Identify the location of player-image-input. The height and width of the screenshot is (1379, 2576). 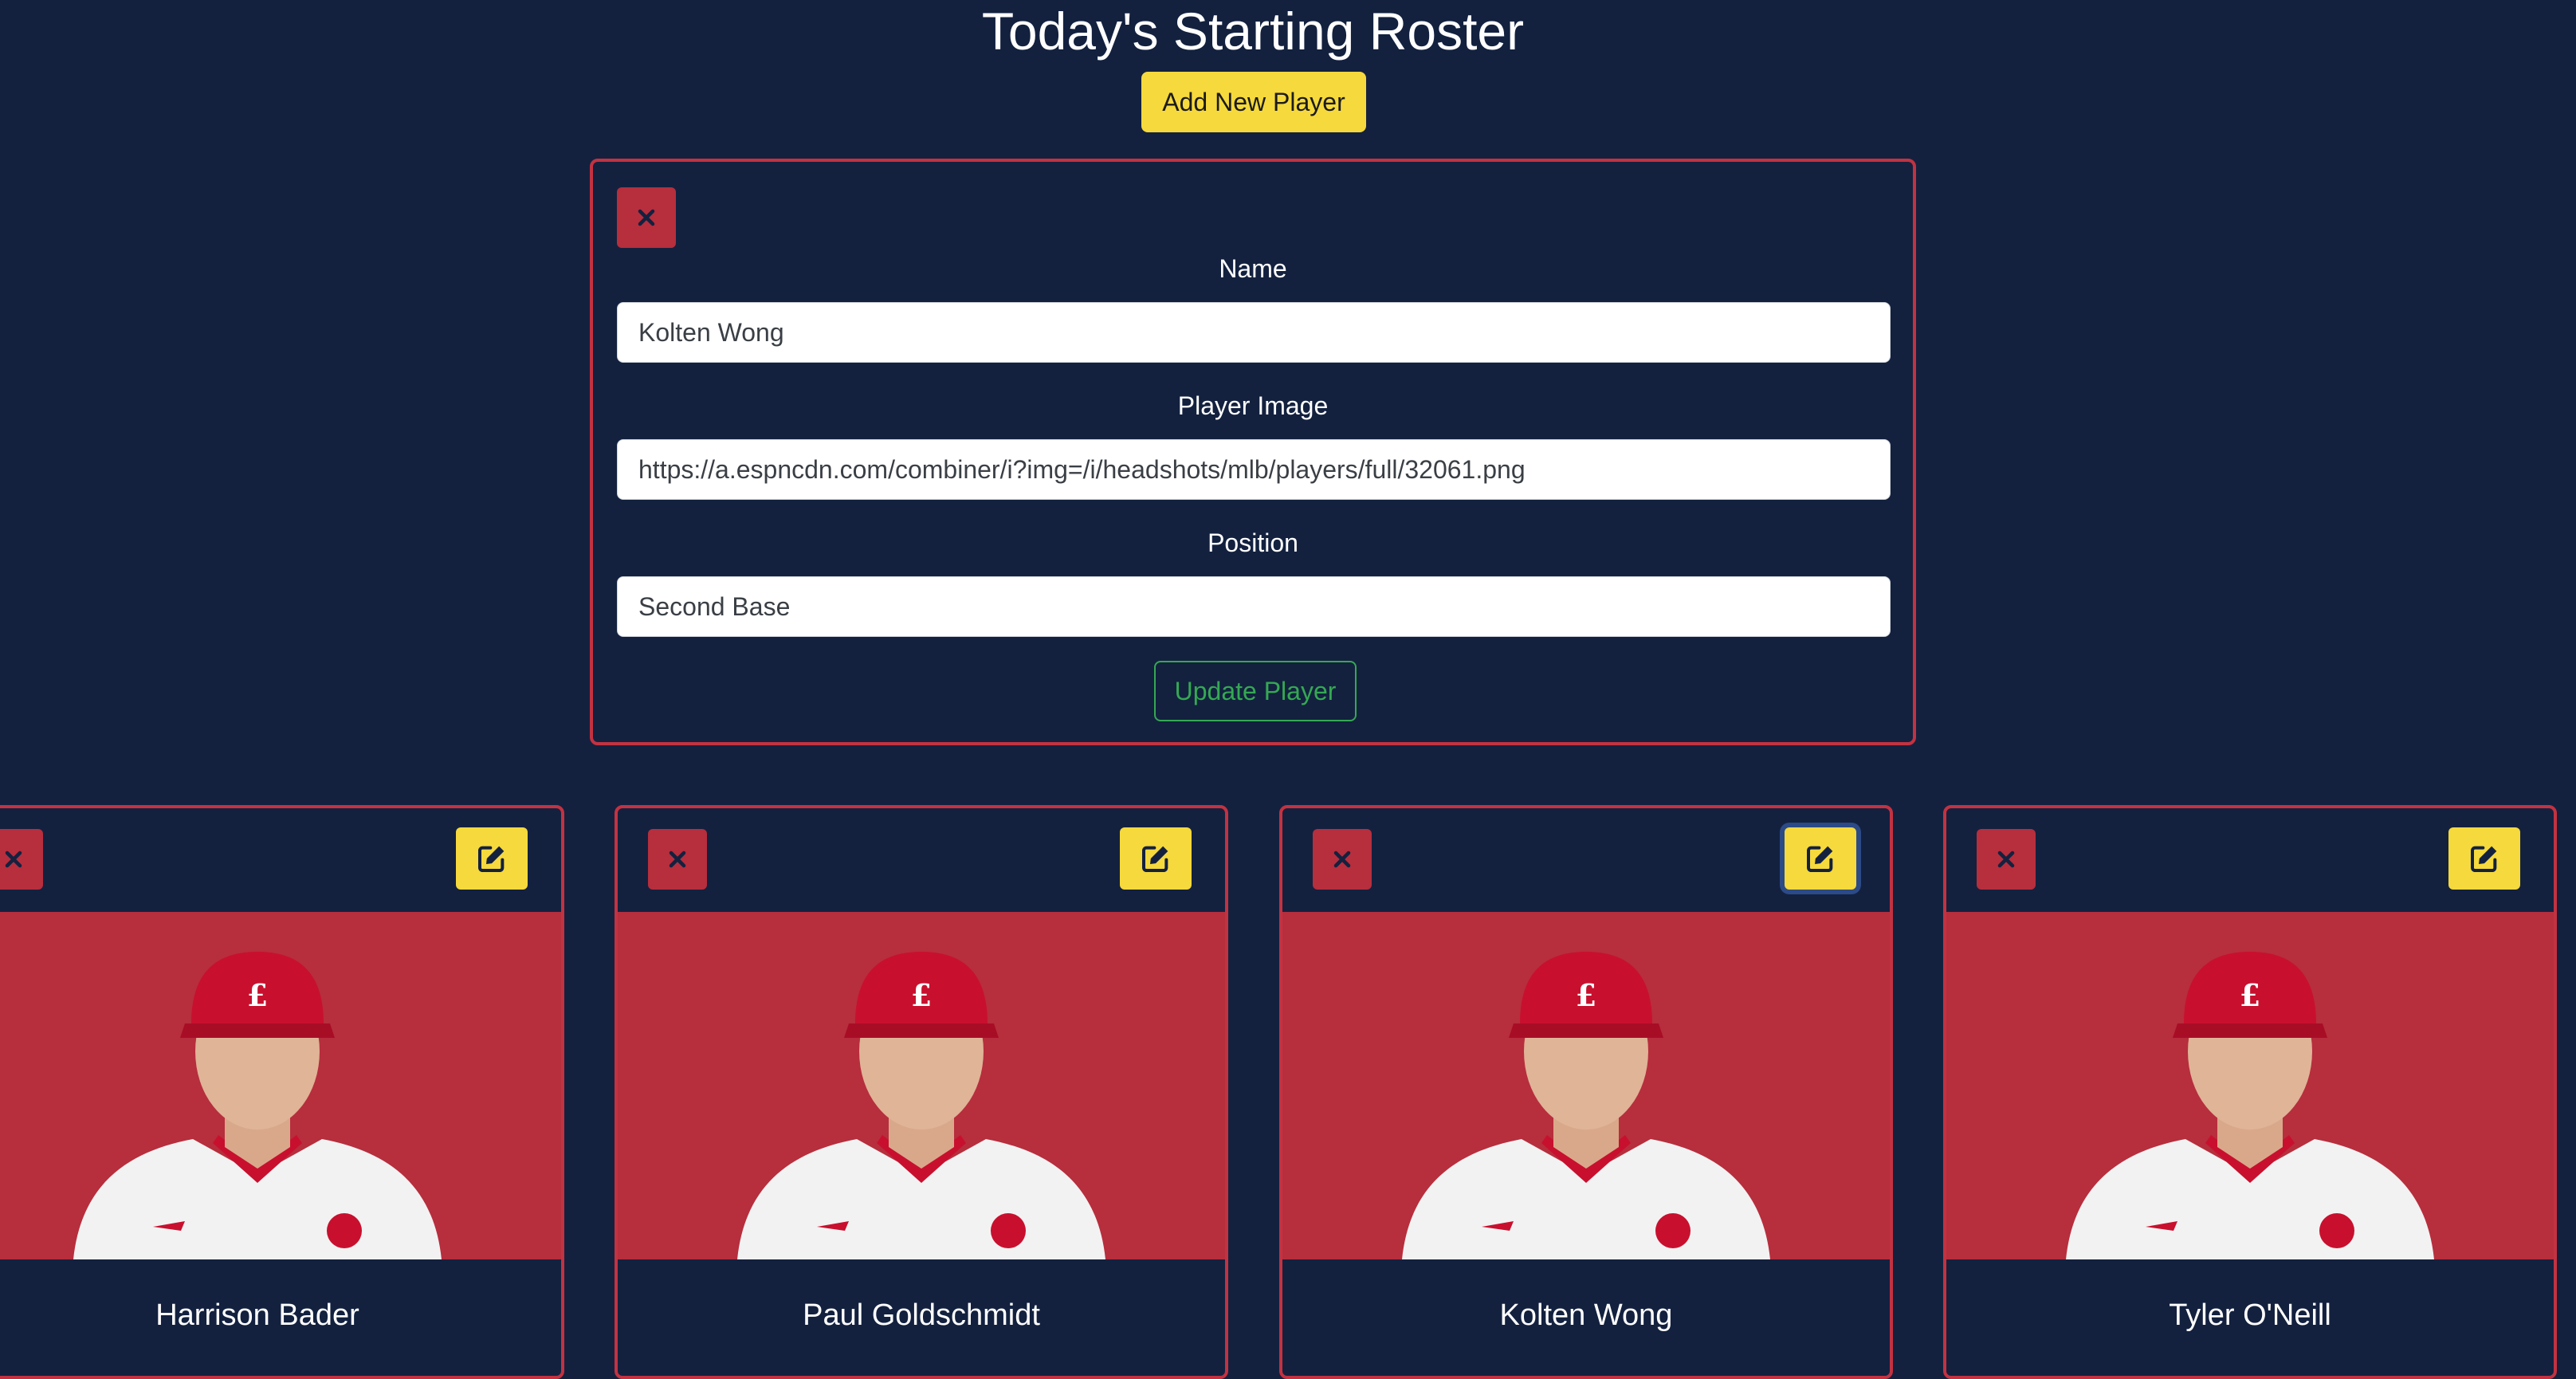
(1254, 470).